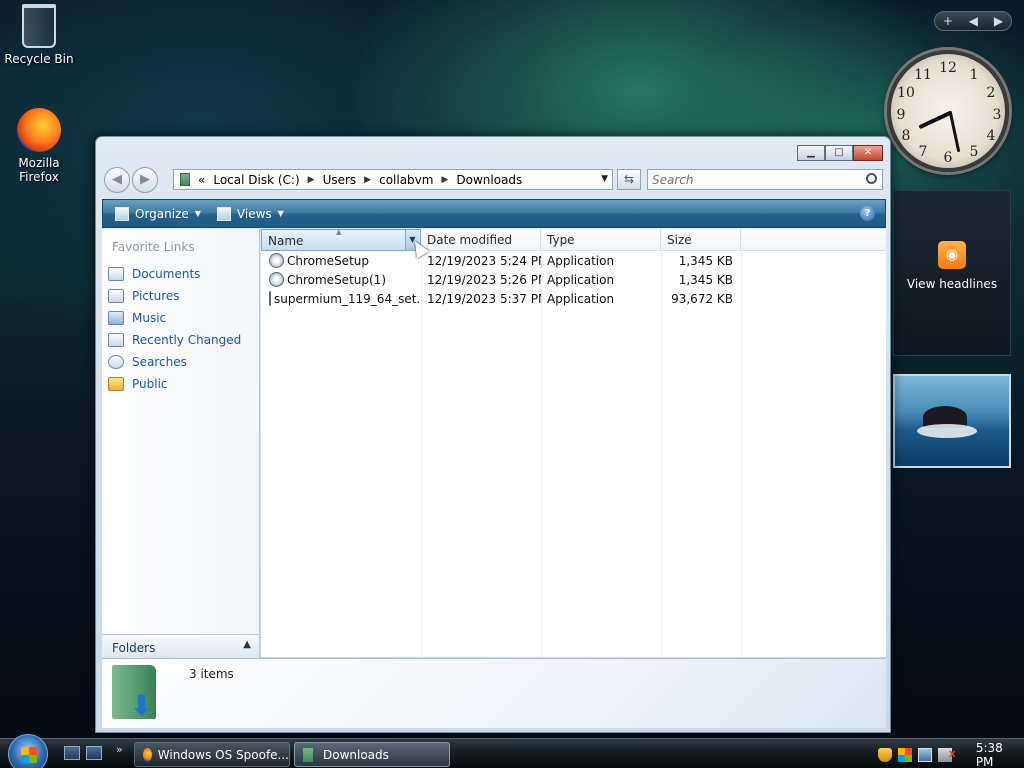 The height and width of the screenshot is (768, 1024). Describe the element at coordinates (952, 421) in the screenshot. I see `slideshow-gadget` at that location.